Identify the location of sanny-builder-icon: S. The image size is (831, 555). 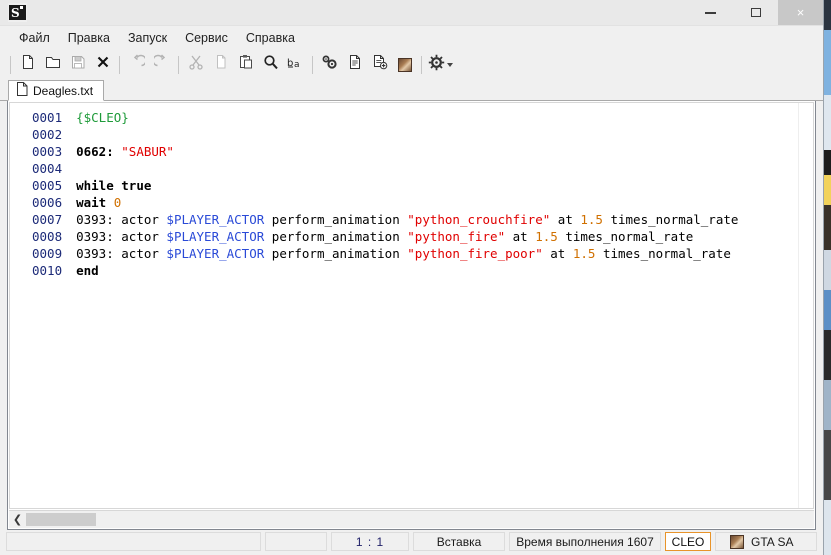
(17, 12).